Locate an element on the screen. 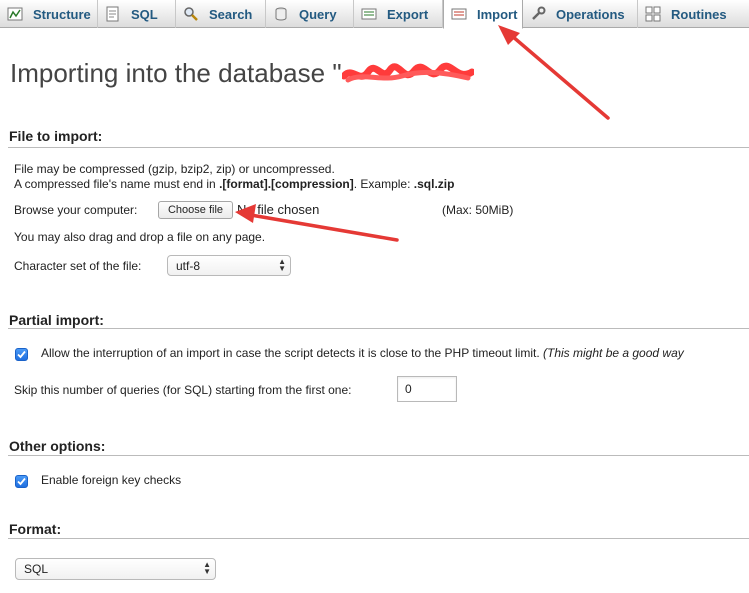  max-size: (Max: 50MiB) is located at coordinates (478, 210).